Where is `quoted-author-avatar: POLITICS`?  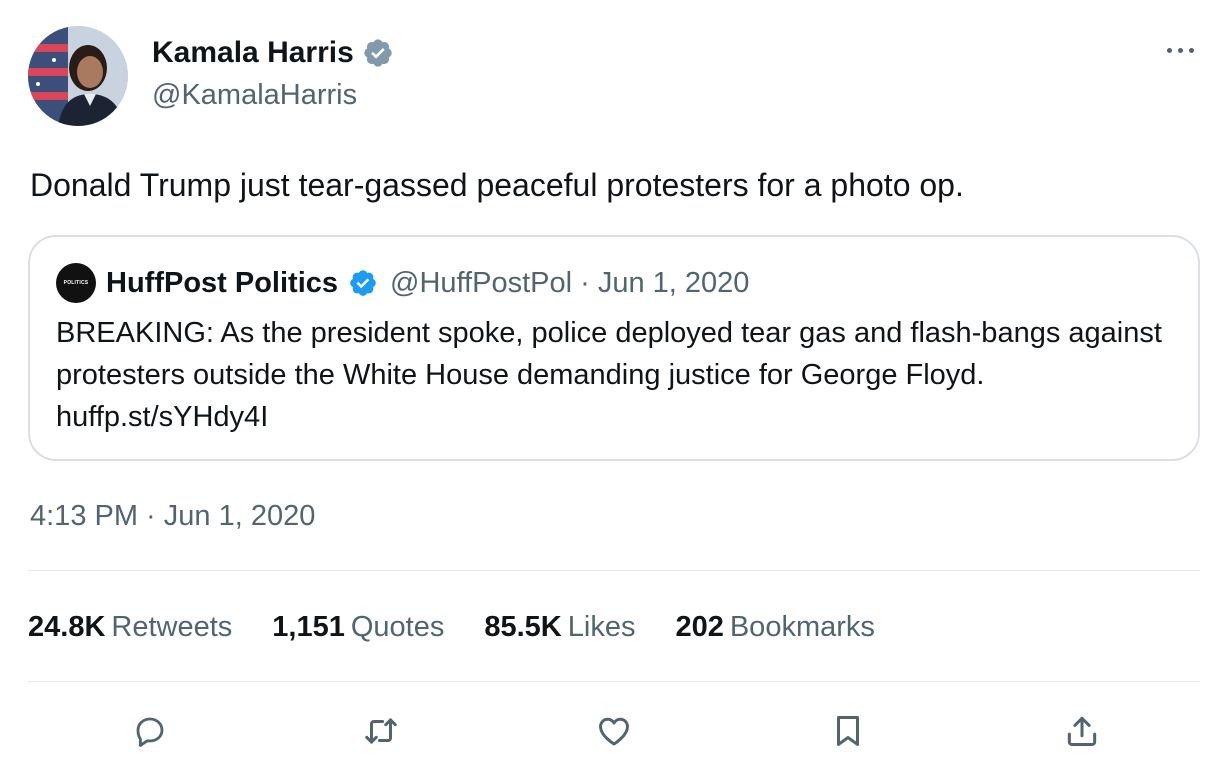
quoted-author-avatar: POLITICS is located at coordinates (76, 283).